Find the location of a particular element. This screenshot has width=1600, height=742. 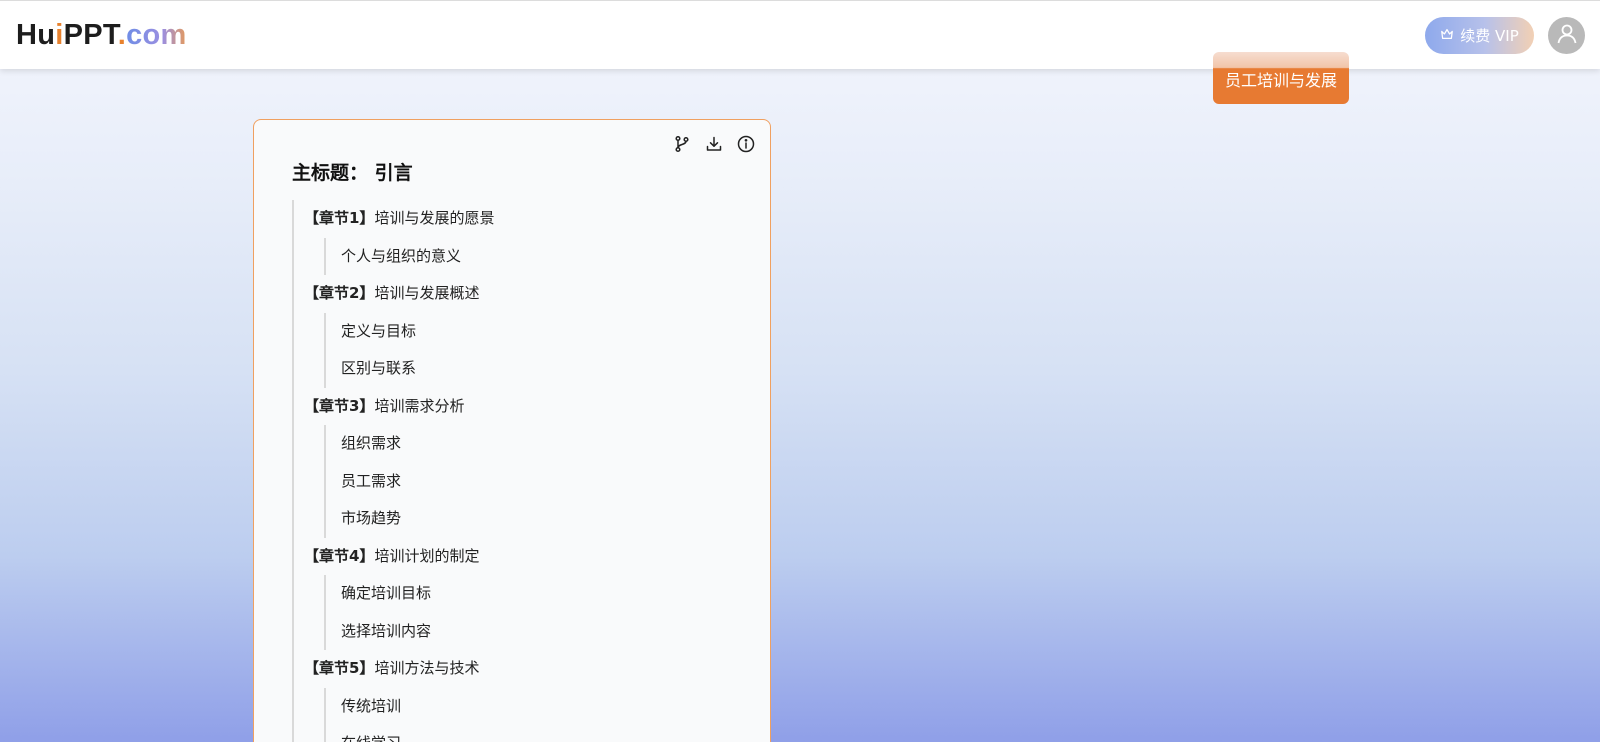

branch-icon is located at coordinates (682, 144).